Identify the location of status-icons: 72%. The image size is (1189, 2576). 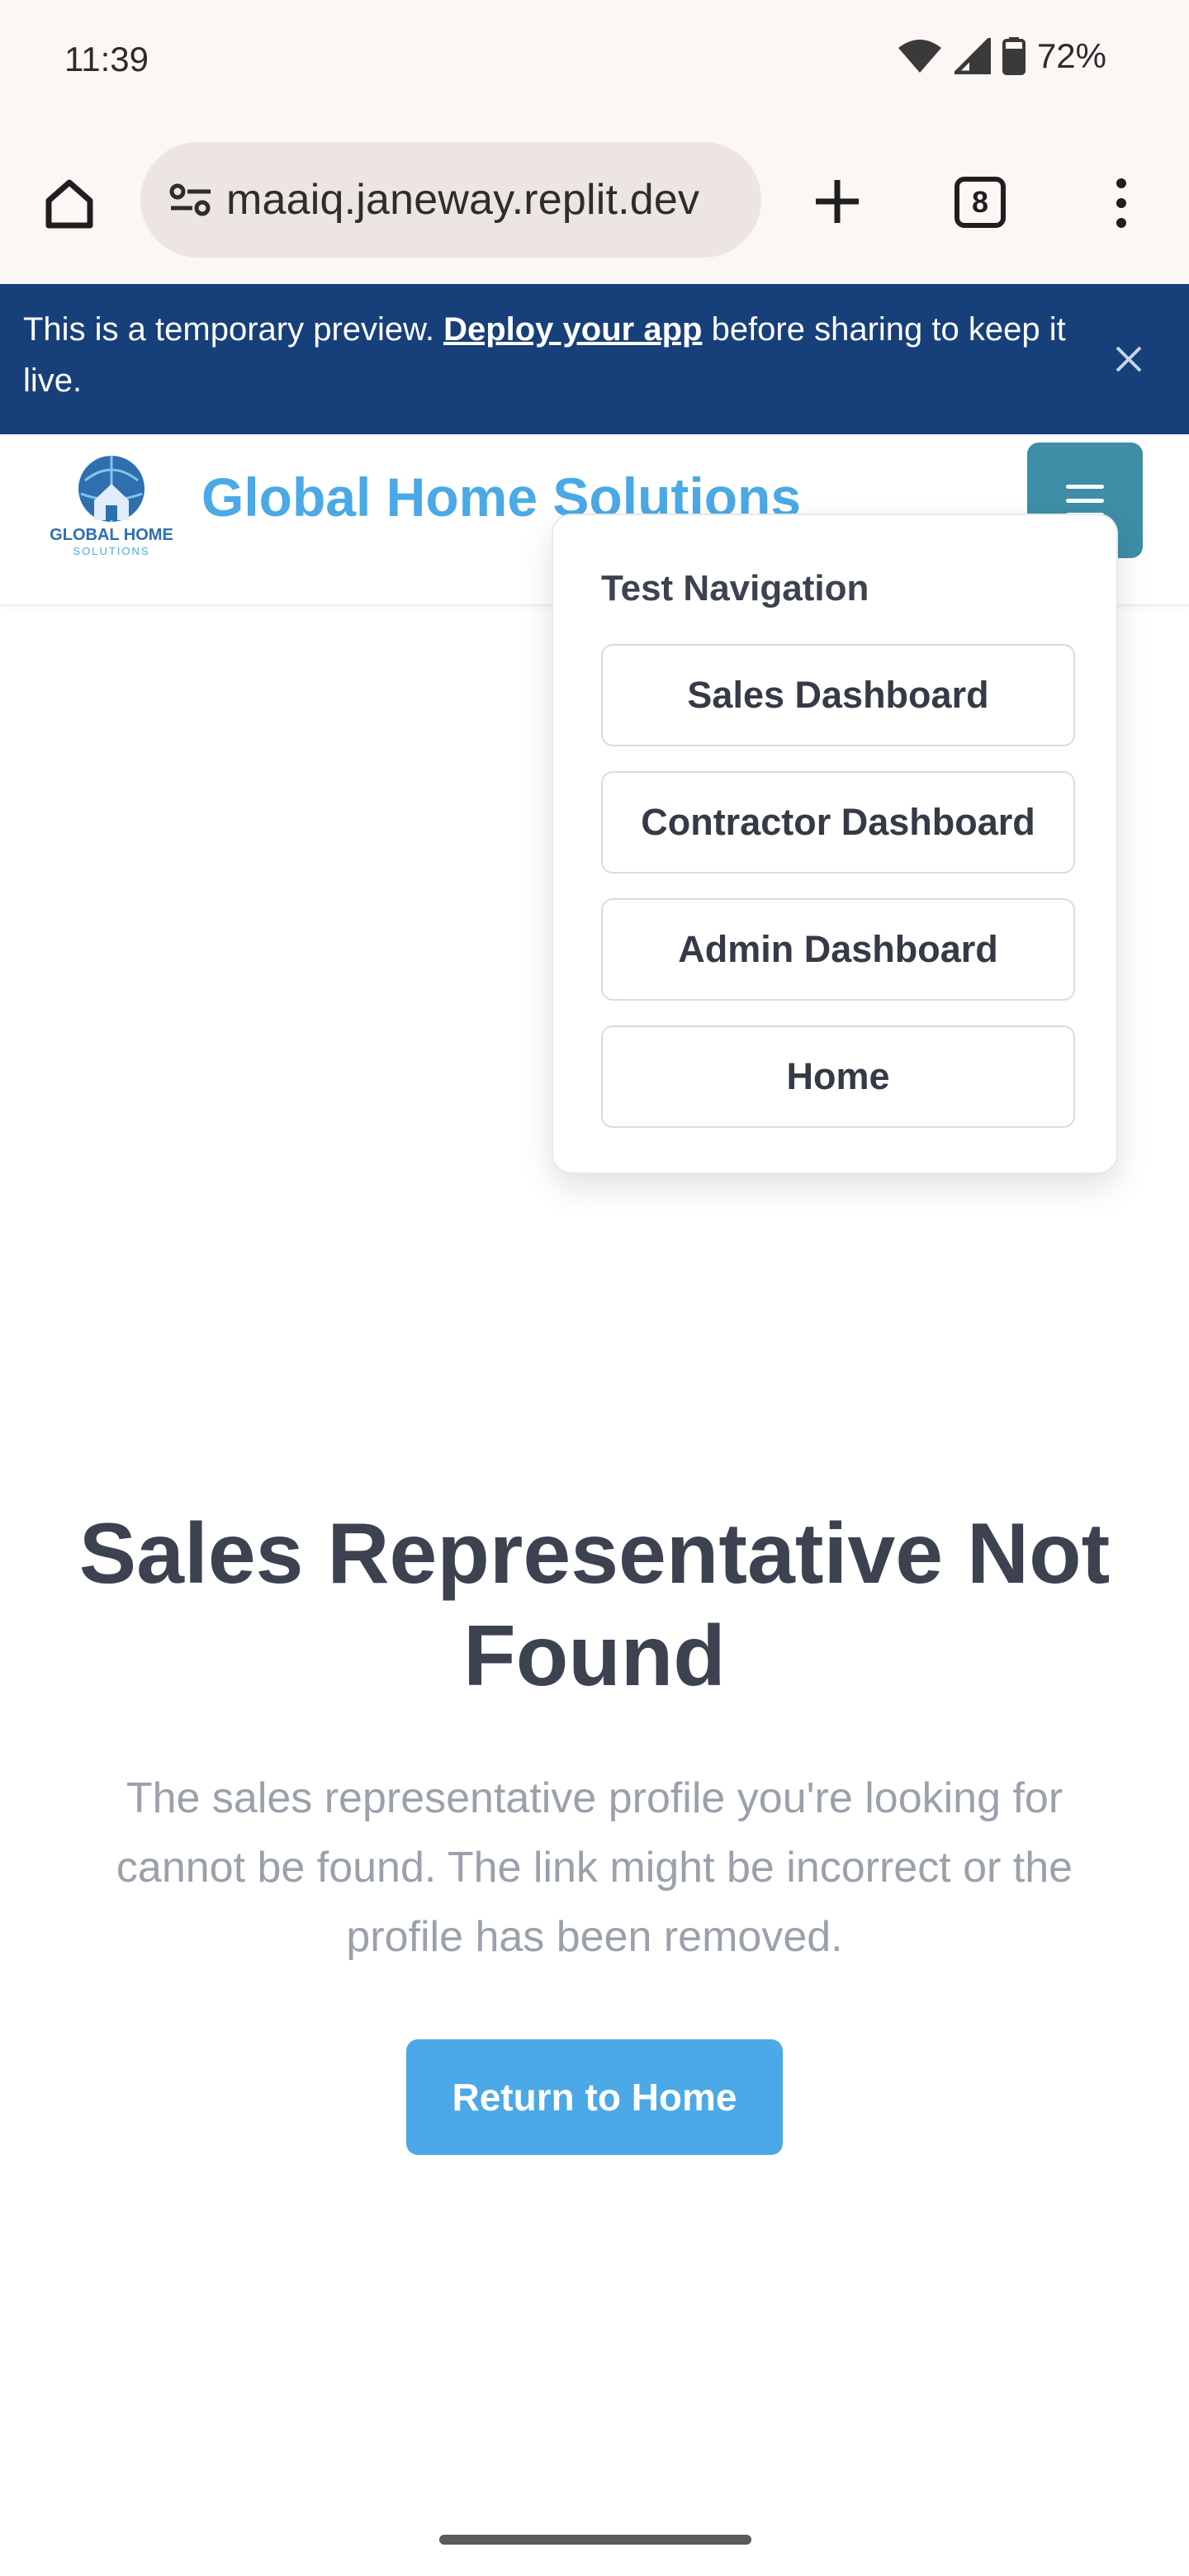
(1001, 56).